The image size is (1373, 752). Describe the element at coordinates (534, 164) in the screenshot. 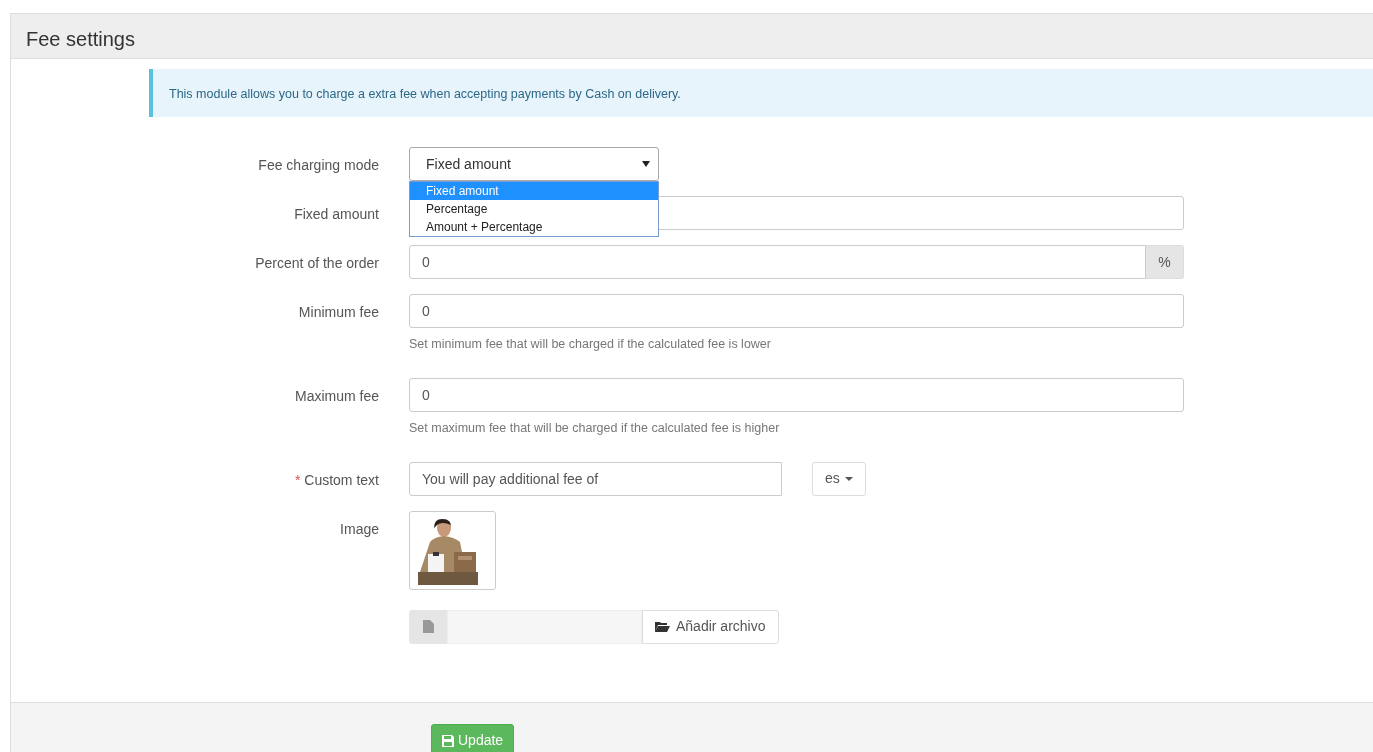

I see `select-field: Fixed amount` at that location.